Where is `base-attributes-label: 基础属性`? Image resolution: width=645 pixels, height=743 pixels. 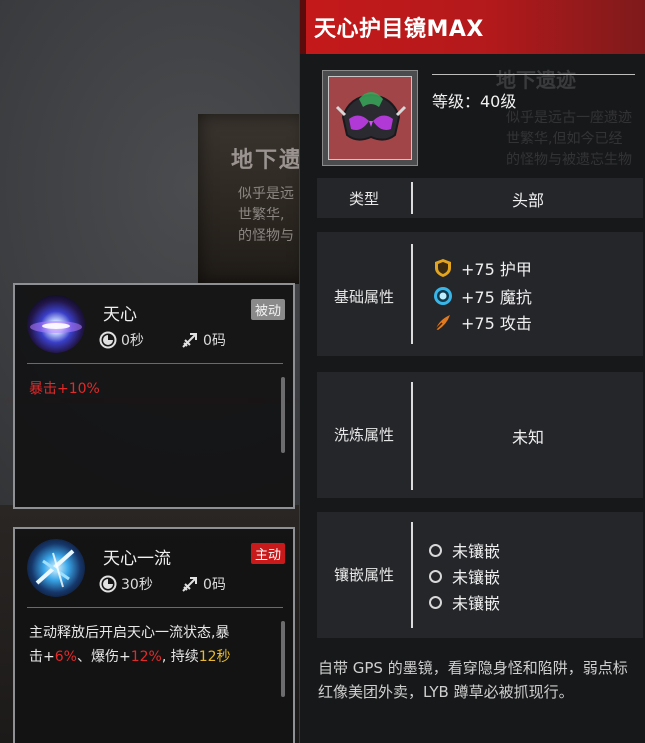 base-attributes-label: 基础属性 is located at coordinates (363, 297).